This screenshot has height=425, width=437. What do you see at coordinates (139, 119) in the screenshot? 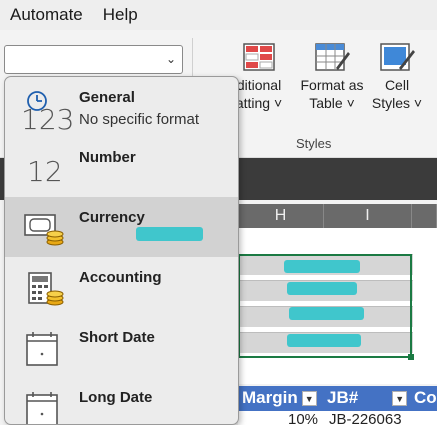
I see `format-option-subtitle: No specific format` at bounding box center [139, 119].